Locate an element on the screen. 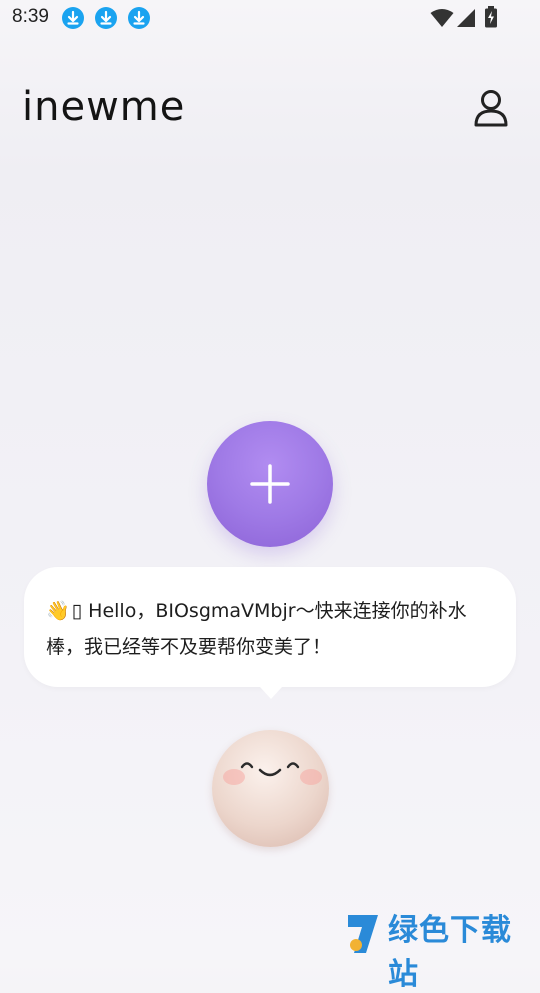 This screenshot has width=540, height=993. status-bar: 8:39 is located at coordinates (270, 19).